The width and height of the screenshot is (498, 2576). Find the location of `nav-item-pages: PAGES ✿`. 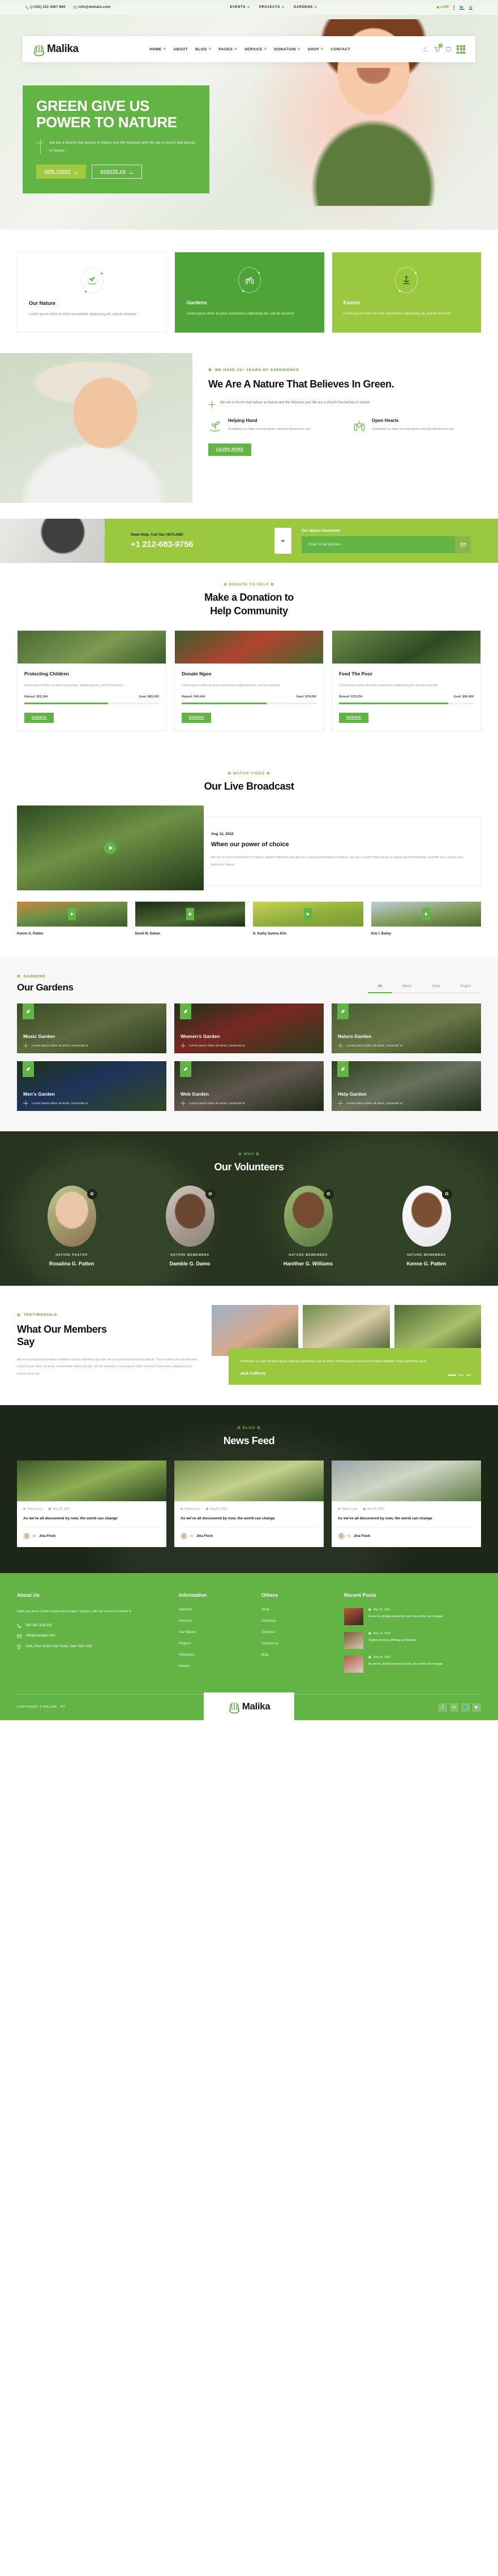

nav-item-pages: PAGES ✿ is located at coordinates (228, 49).